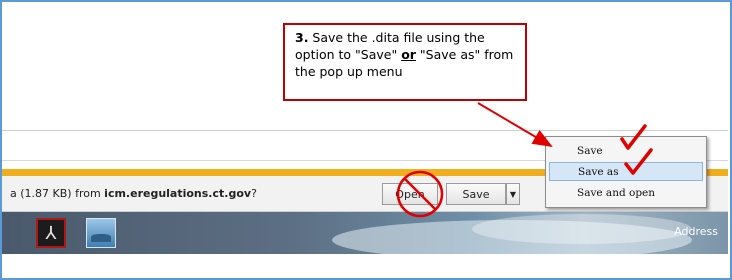  I want to click on menu-item-save-as: Save as, so click(626, 171).